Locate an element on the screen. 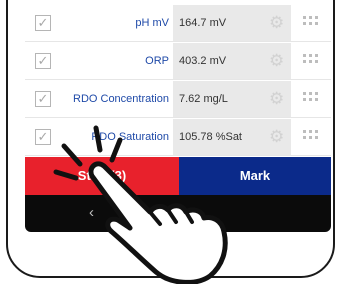  parameter-value: 7.62 mg/L is located at coordinates (203, 99).